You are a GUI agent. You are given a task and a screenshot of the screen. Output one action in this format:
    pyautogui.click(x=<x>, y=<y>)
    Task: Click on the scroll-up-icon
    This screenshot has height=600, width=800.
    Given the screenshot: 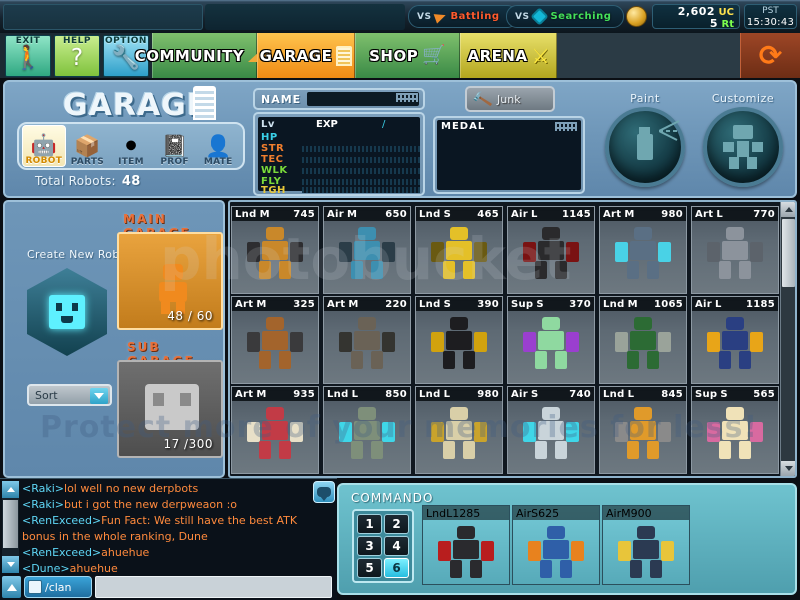 What is the action you would take?
    pyautogui.click(x=788, y=209)
    